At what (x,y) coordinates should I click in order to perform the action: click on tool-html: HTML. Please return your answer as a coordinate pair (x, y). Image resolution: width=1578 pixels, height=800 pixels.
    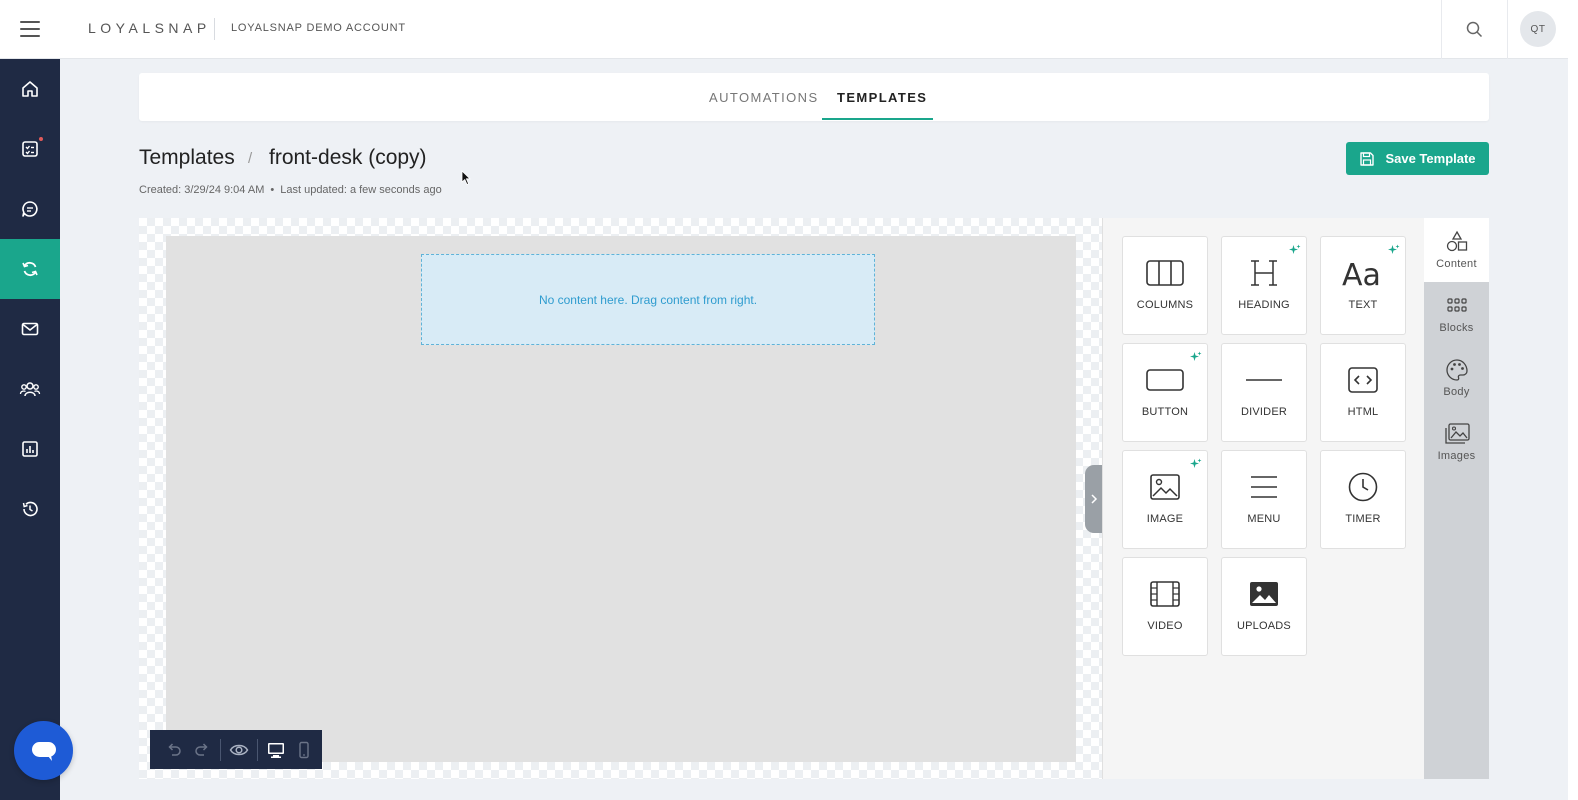
    Looking at the image, I should click on (1363, 392).